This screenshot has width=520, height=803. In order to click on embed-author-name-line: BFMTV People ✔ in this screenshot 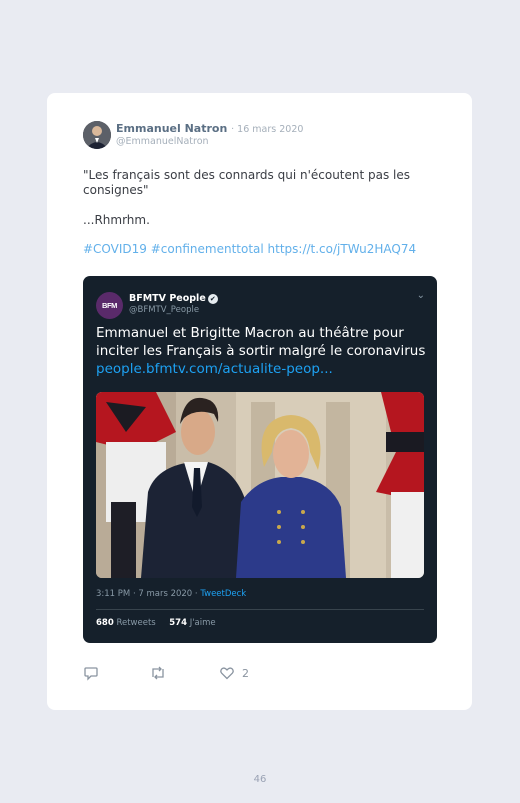, I will do `click(173, 298)`.